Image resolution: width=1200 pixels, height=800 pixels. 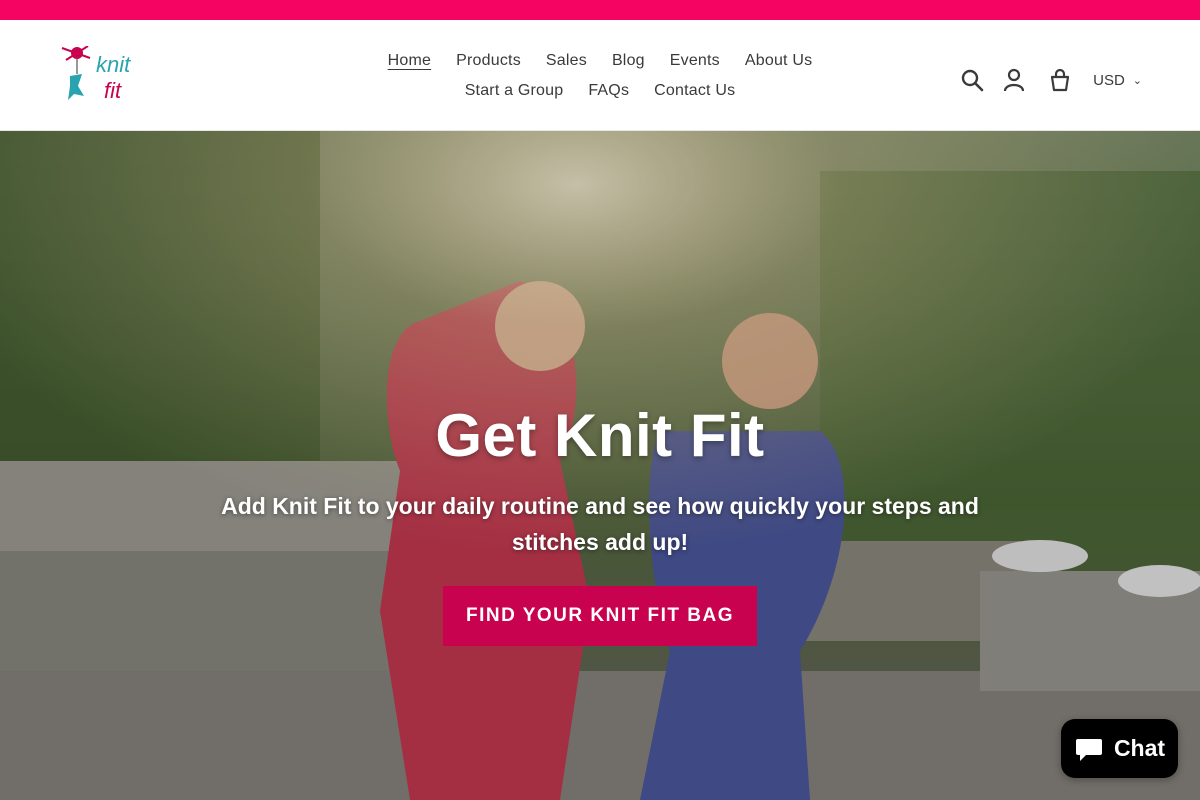 I want to click on announcement-bar, so click(x=600, y=10).